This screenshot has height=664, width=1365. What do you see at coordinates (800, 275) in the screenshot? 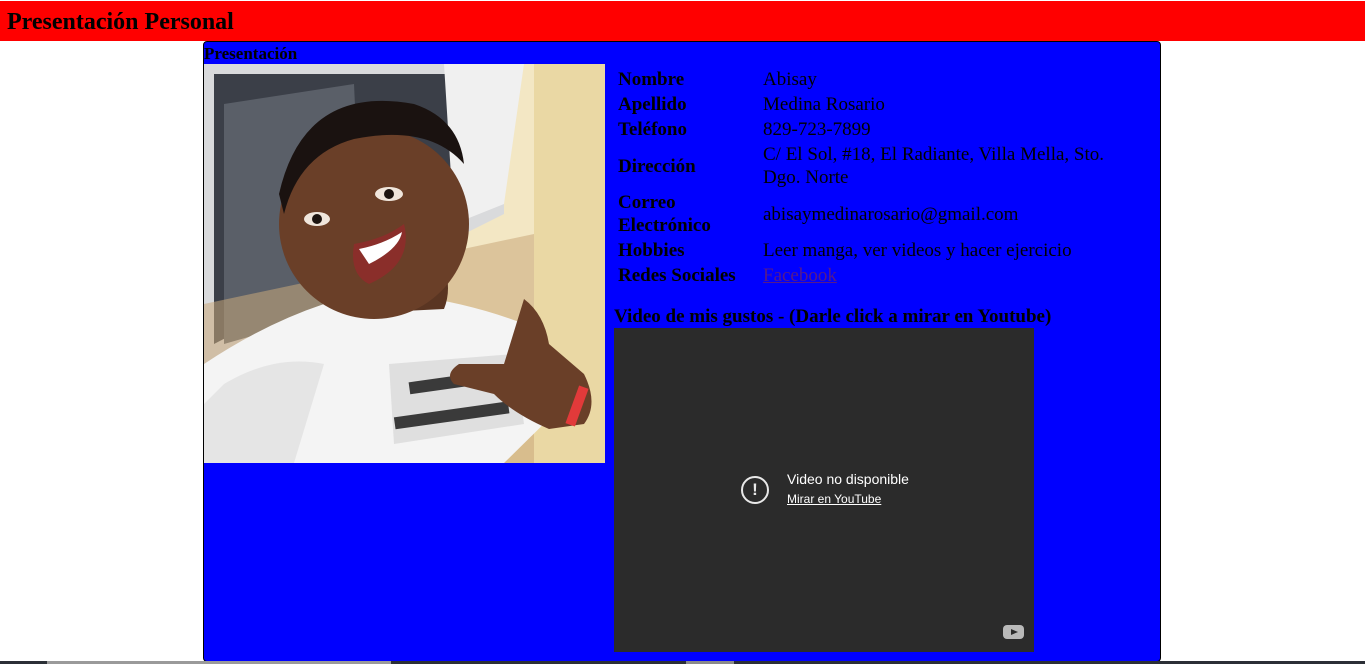
I see `facebook-link: Facebook` at bounding box center [800, 275].